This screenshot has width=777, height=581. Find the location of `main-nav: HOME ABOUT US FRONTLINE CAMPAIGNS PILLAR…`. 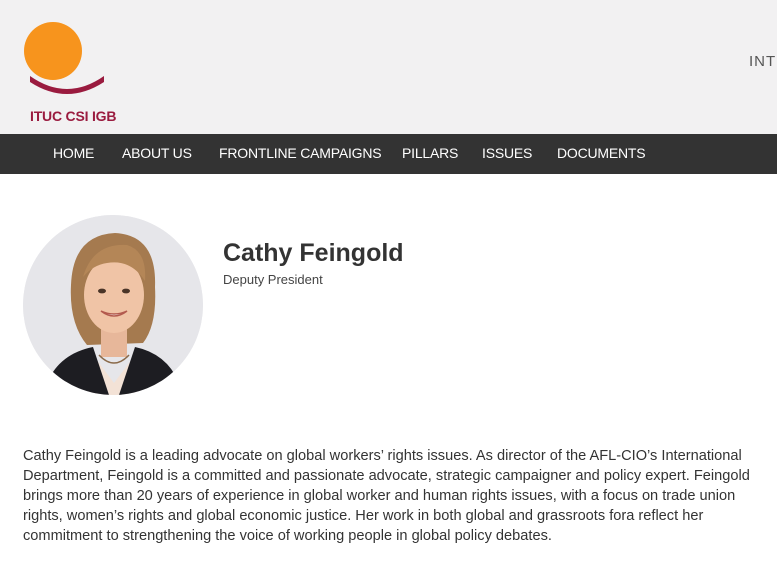

main-nav: HOME ABOUT US FRONTLINE CAMPAIGNS PILLAR… is located at coordinates (388, 154).